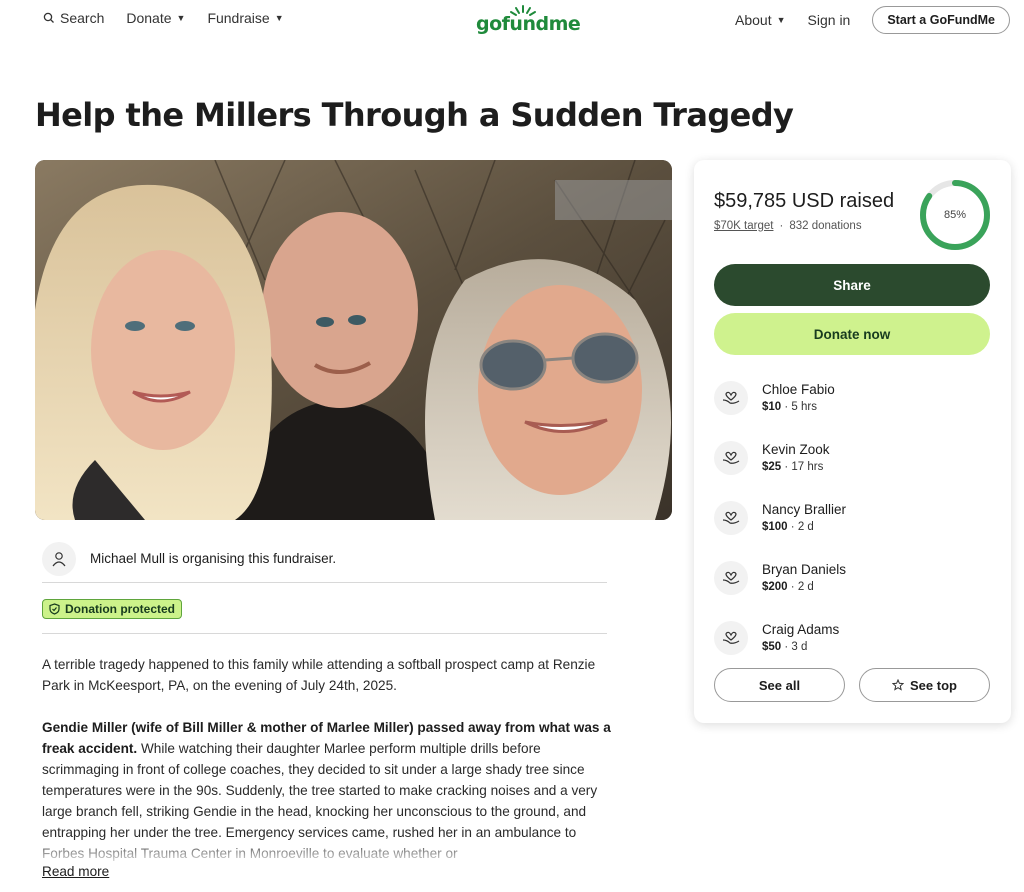 The height and width of the screenshot is (892, 1024). I want to click on donor-time: · 17 hrs, so click(804, 467).